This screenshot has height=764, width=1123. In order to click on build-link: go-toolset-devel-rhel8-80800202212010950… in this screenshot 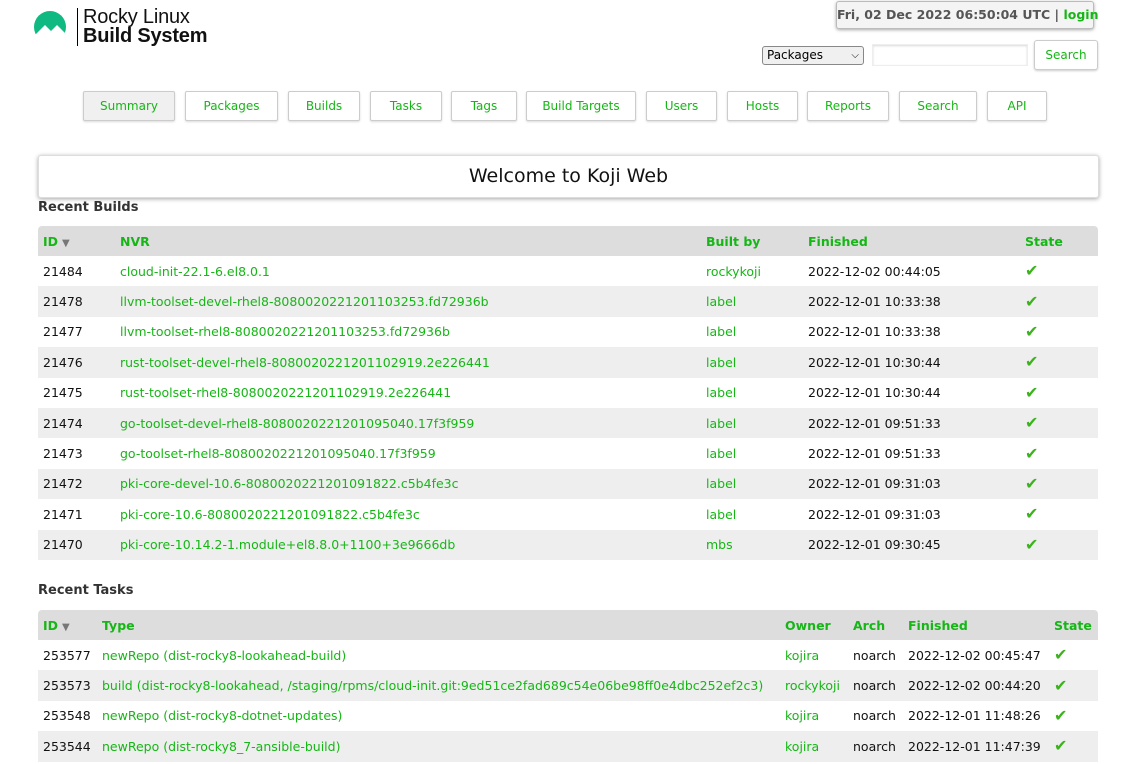, I will do `click(297, 423)`.